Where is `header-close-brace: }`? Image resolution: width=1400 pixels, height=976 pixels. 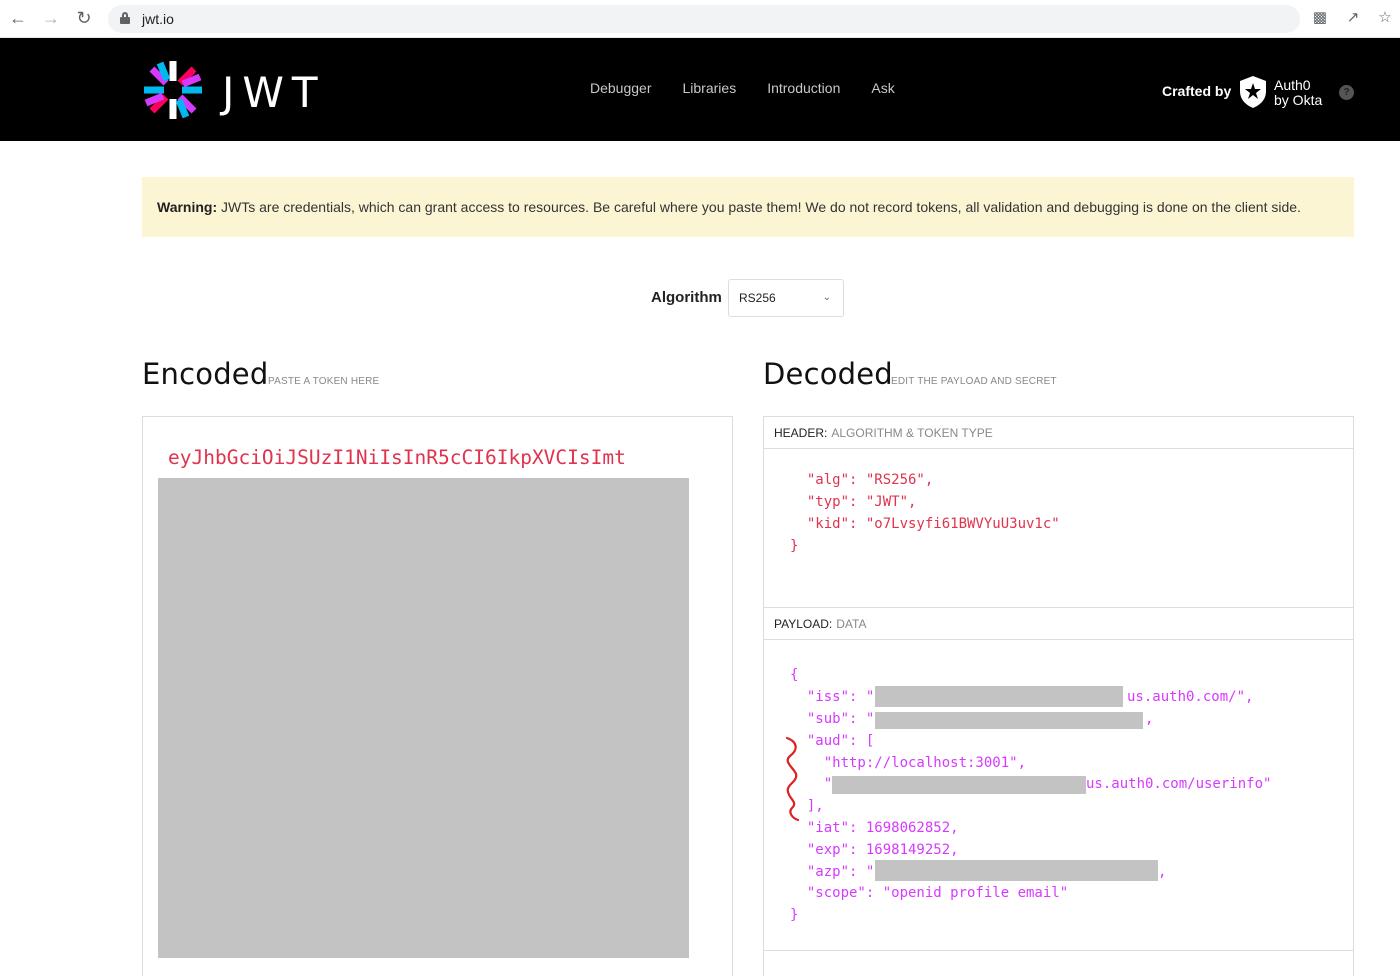
header-close-brace: } is located at coordinates (794, 546).